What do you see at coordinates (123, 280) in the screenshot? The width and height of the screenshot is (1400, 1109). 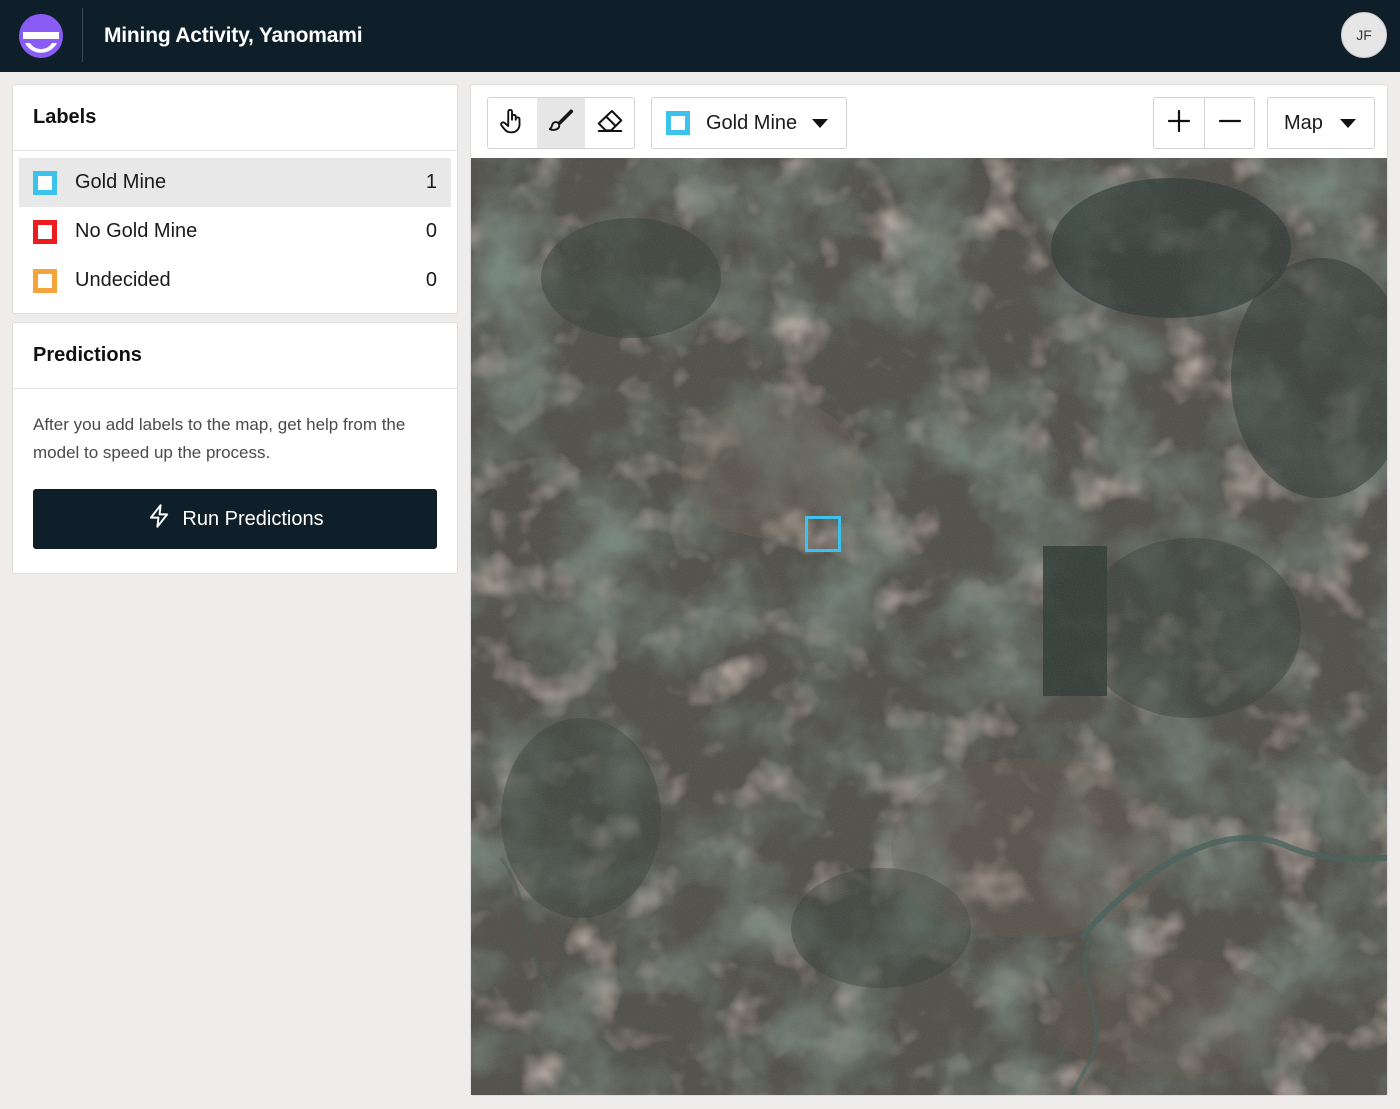 I see `label-name: Undecided` at bounding box center [123, 280].